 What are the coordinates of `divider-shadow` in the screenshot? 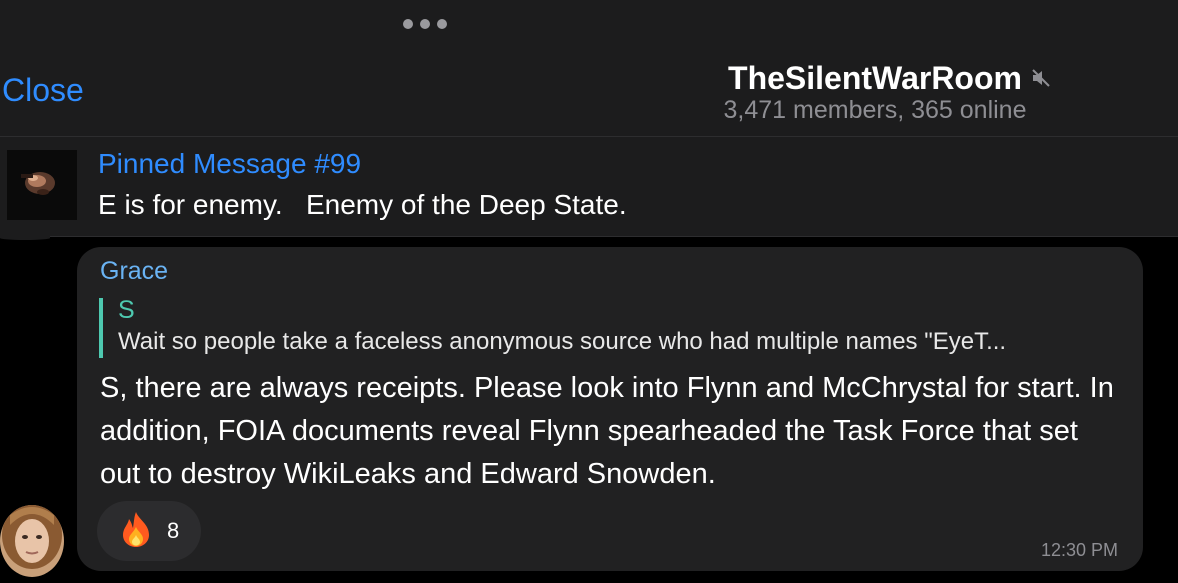 It's located at (25, 238).